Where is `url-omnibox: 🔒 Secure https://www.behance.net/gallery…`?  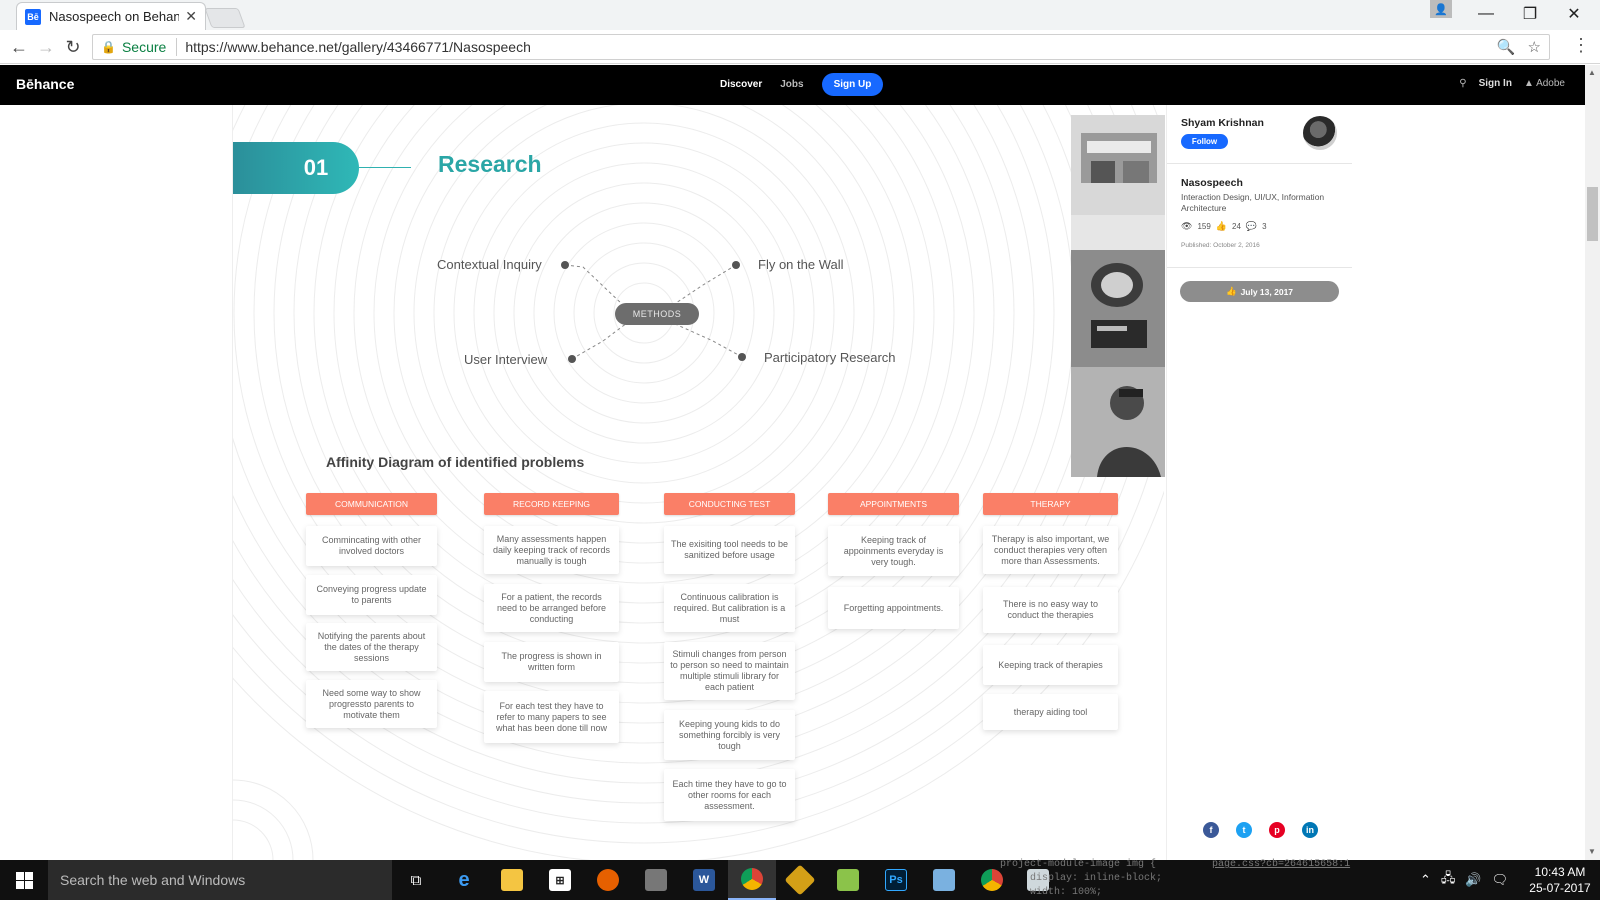
url-omnibox: 🔒 Secure https://www.behance.net/gallery… is located at coordinates (821, 47).